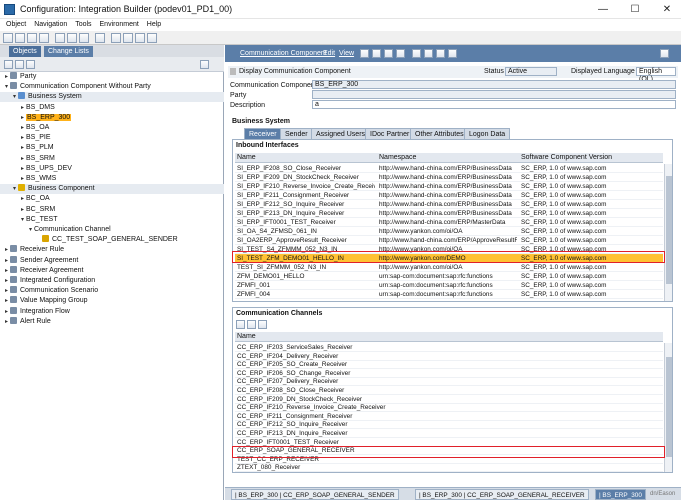 The width and height of the screenshot is (681, 501). What do you see at coordinates (32, 38) in the screenshot?
I see `save-icon` at bounding box center [32, 38].